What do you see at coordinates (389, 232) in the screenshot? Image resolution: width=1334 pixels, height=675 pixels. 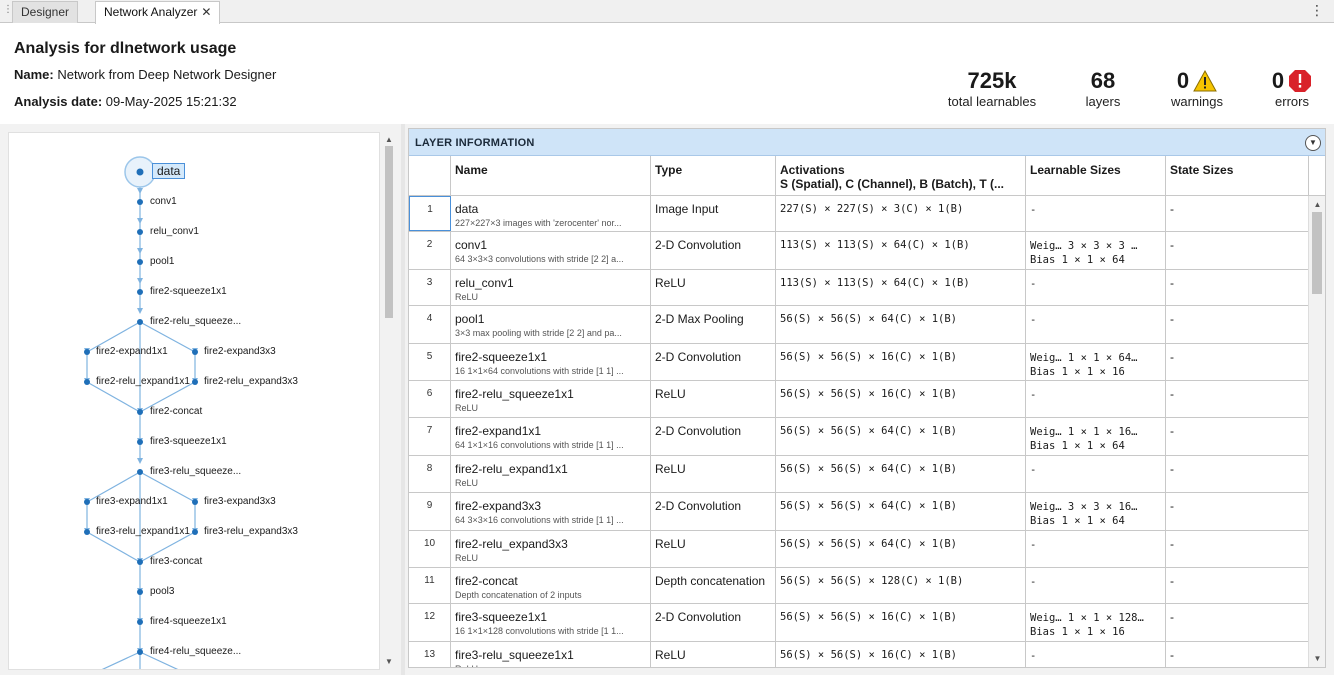 I see `graph-scroll-thumb` at bounding box center [389, 232].